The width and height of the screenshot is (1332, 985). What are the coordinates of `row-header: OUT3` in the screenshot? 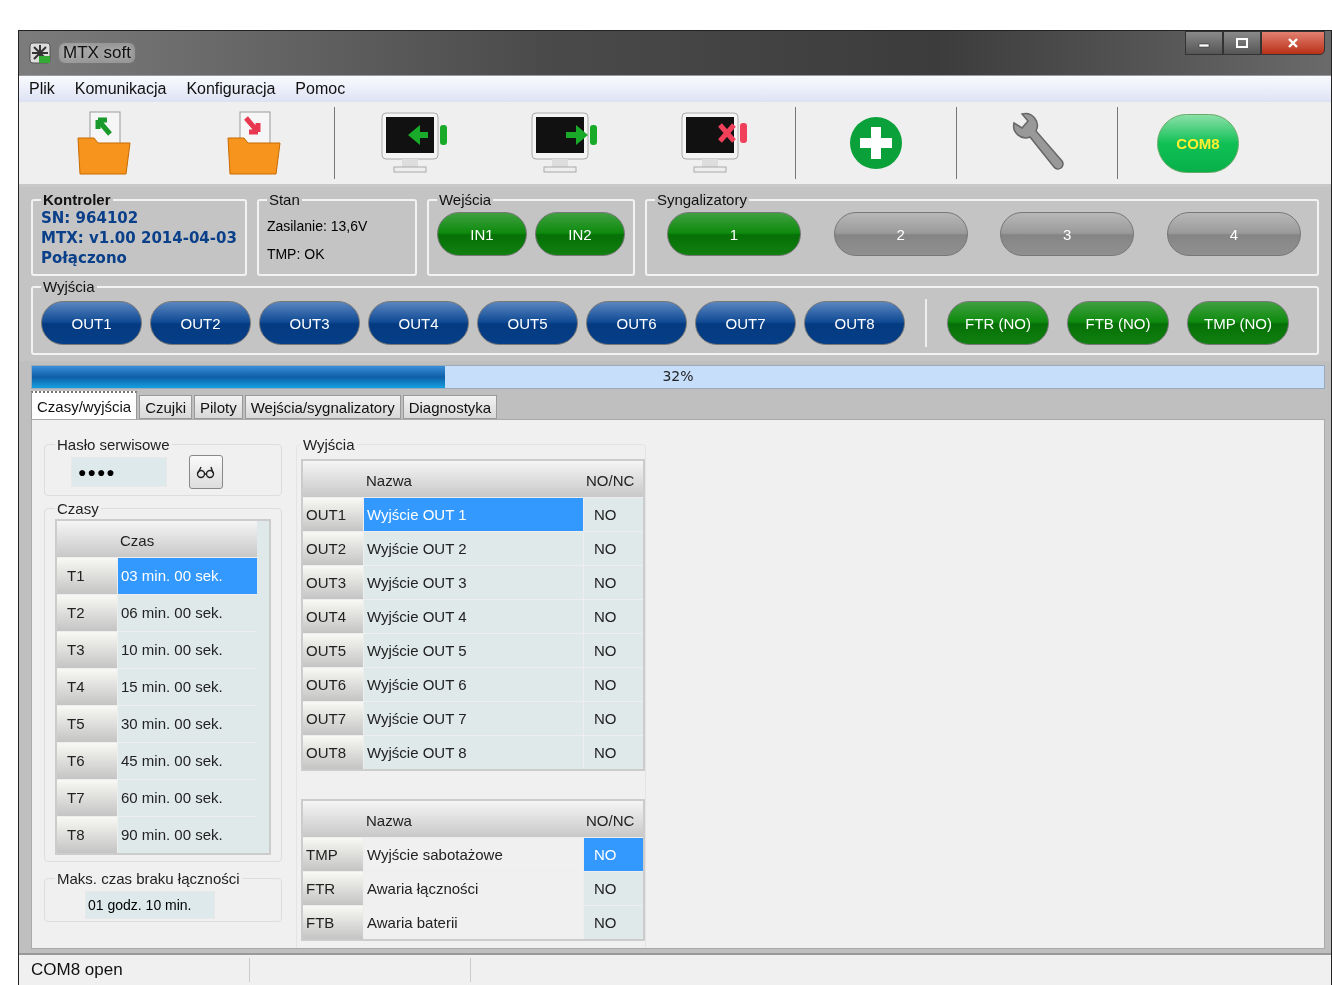 It's located at (333, 582).